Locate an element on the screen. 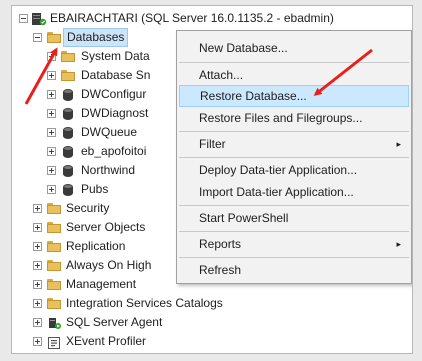 This screenshot has width=422, height=361. tree-node-db: DWDiagnost is located at coordinates (92, 113).